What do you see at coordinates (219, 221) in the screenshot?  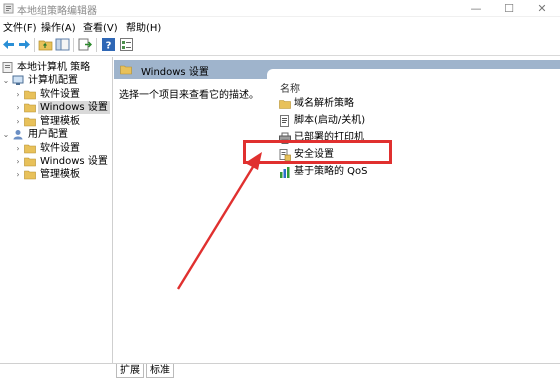 I see `annotation-arrow` at bounding box center [219, 221].